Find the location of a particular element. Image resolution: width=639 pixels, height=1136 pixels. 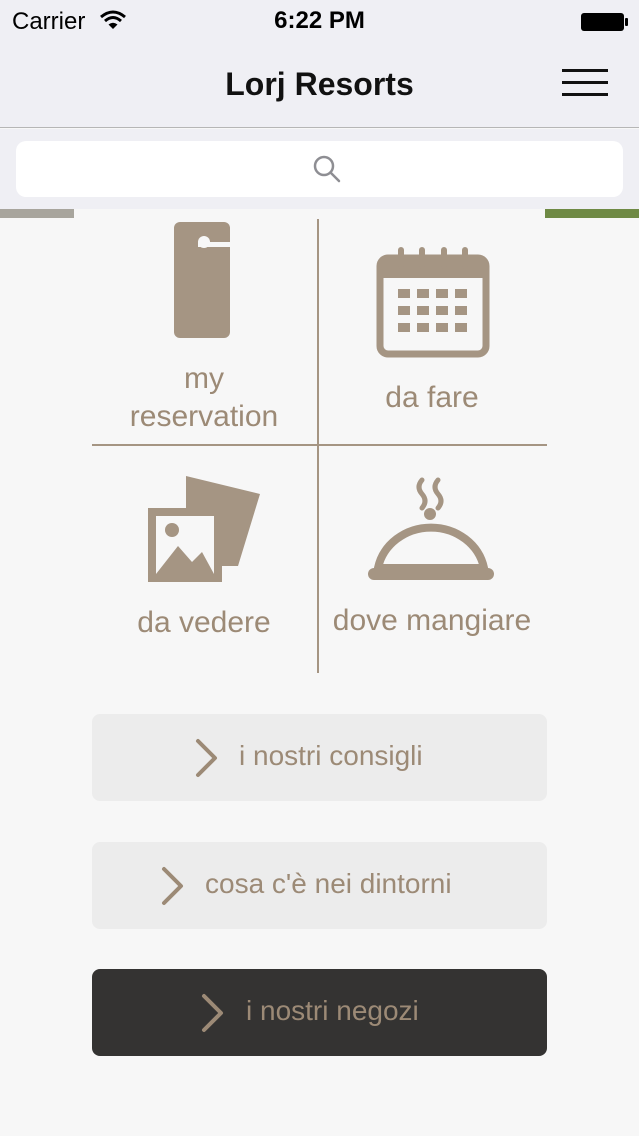

photos-icon is located at coordinates (204, 529).